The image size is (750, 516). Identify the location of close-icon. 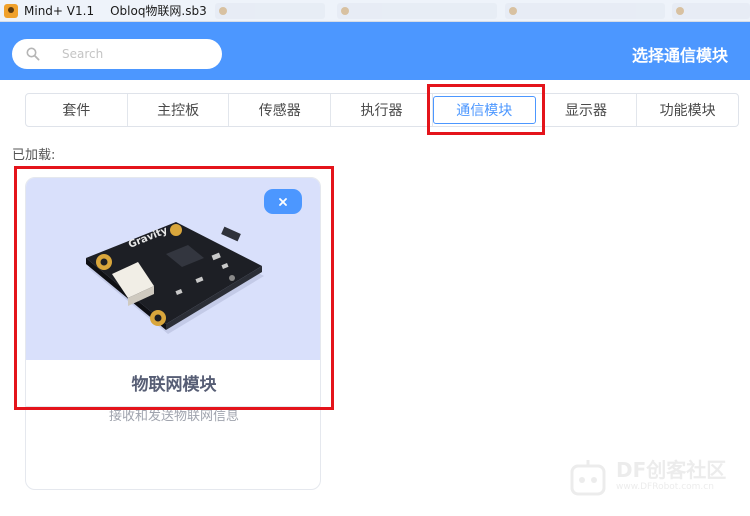
(283, 201).